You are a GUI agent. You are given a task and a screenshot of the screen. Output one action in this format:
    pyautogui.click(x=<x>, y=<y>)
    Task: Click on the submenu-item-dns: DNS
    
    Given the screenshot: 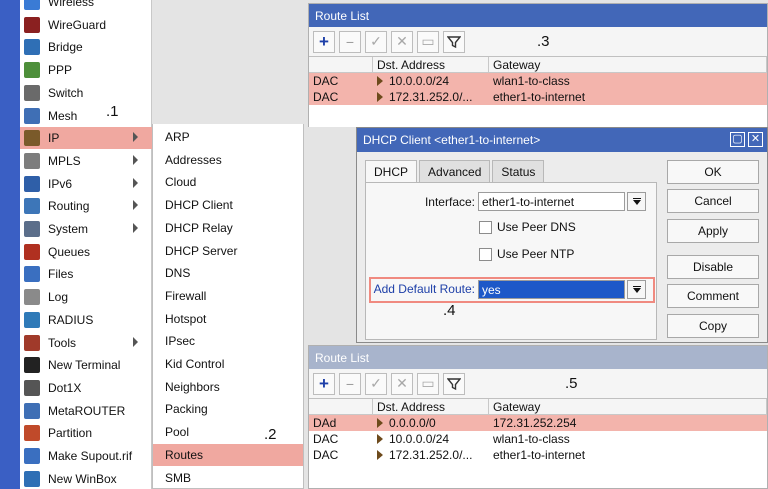 What is the action you would take?
    pyautogui.click(x=228, y=273)
    